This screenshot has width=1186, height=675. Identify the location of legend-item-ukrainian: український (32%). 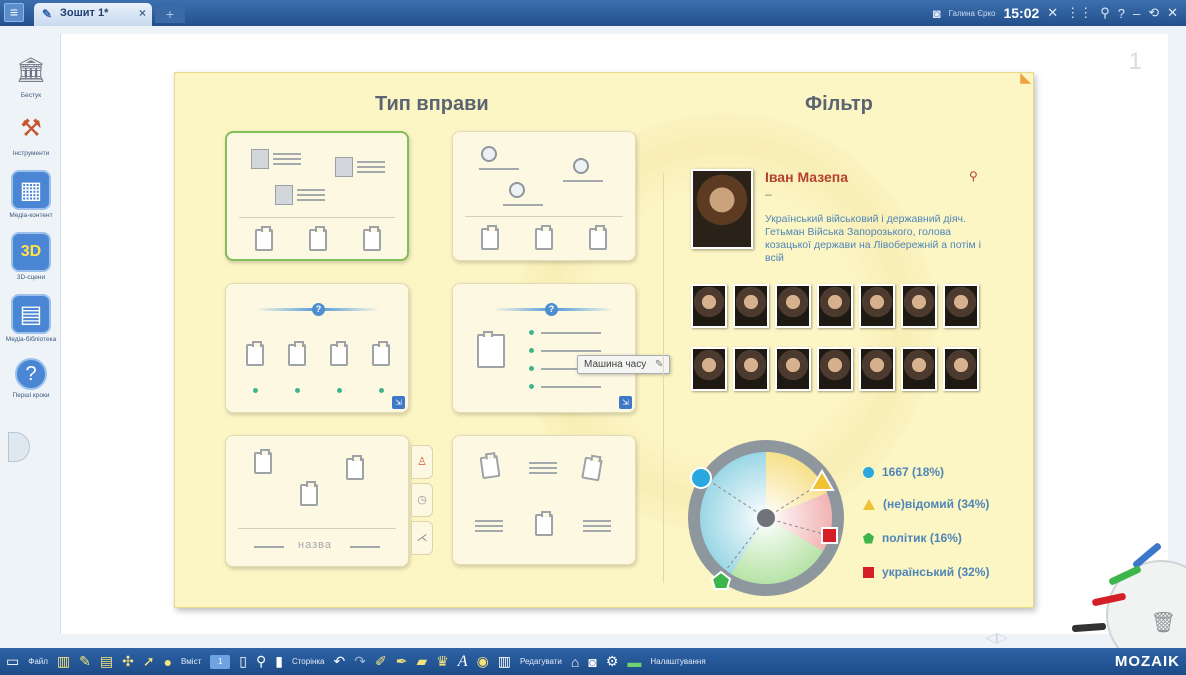
(926, 572).